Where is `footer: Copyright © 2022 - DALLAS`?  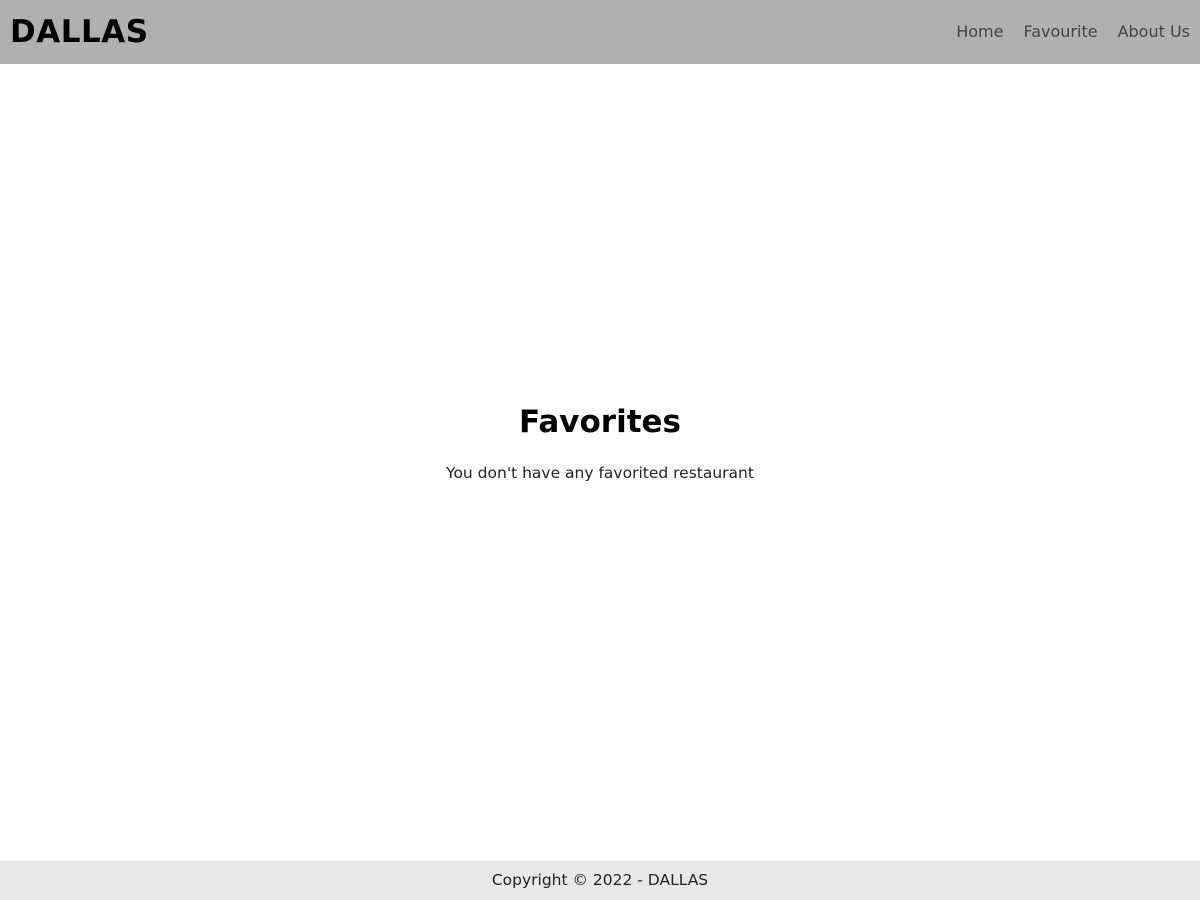
footer: Copyright © 2022 - DALLAS is located at coordinates (600, 880).